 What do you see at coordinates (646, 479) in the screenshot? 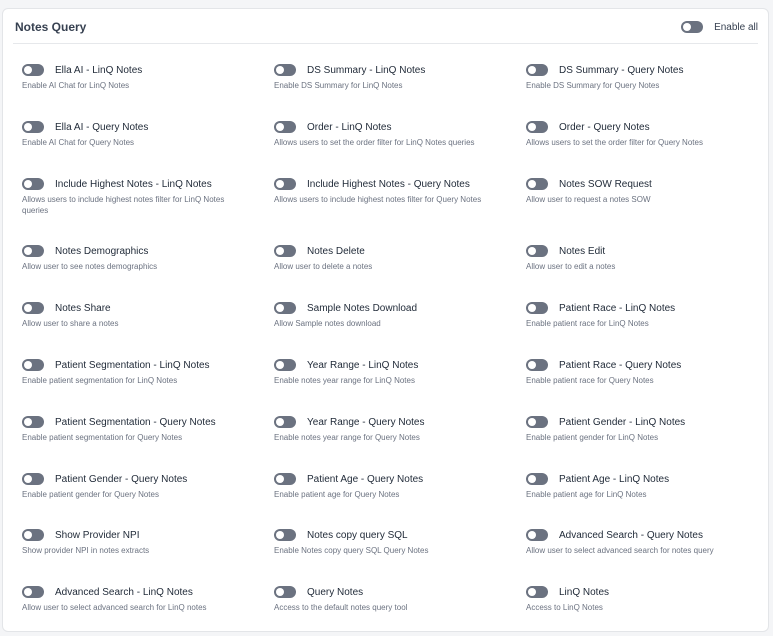
I see `setting-row: Patient Age - LinQ Notes` at bounding box center [646, 479].